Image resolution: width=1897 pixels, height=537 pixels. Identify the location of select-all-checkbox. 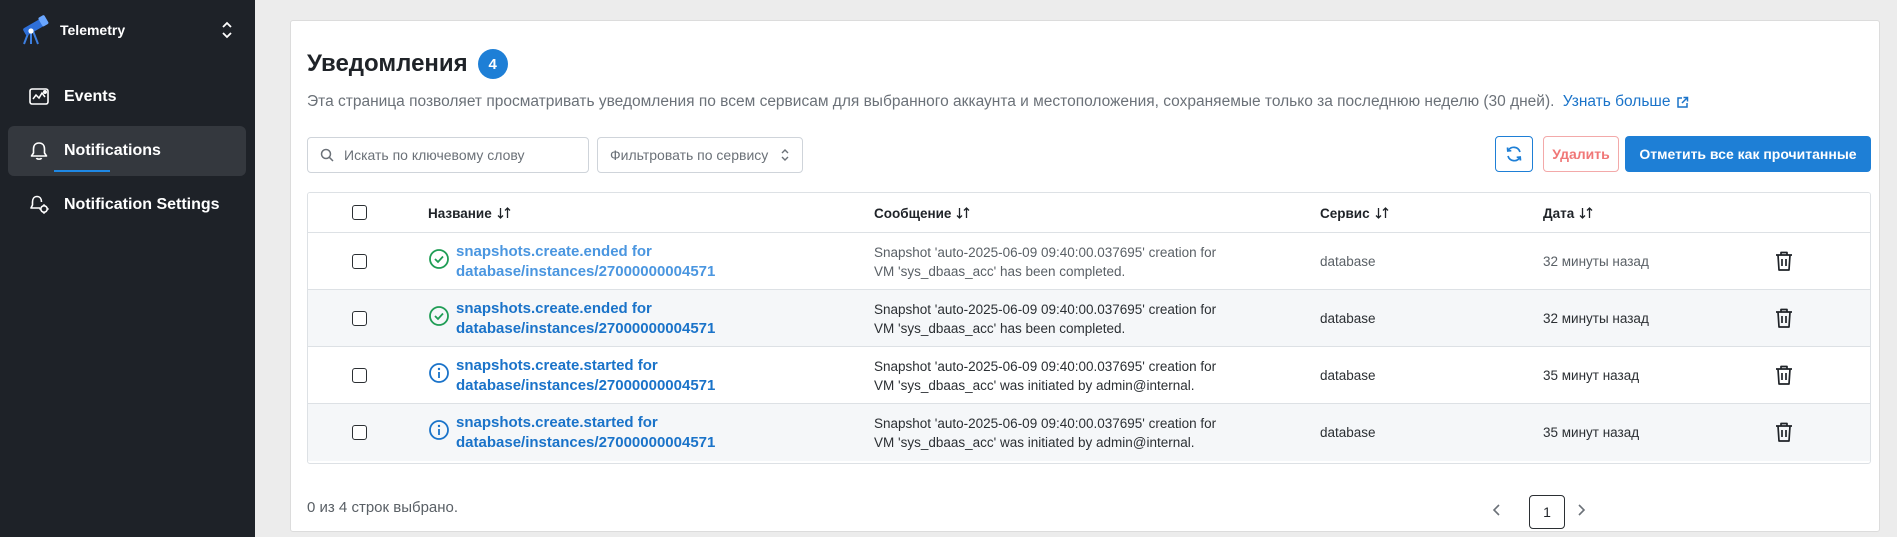
(359, 212).